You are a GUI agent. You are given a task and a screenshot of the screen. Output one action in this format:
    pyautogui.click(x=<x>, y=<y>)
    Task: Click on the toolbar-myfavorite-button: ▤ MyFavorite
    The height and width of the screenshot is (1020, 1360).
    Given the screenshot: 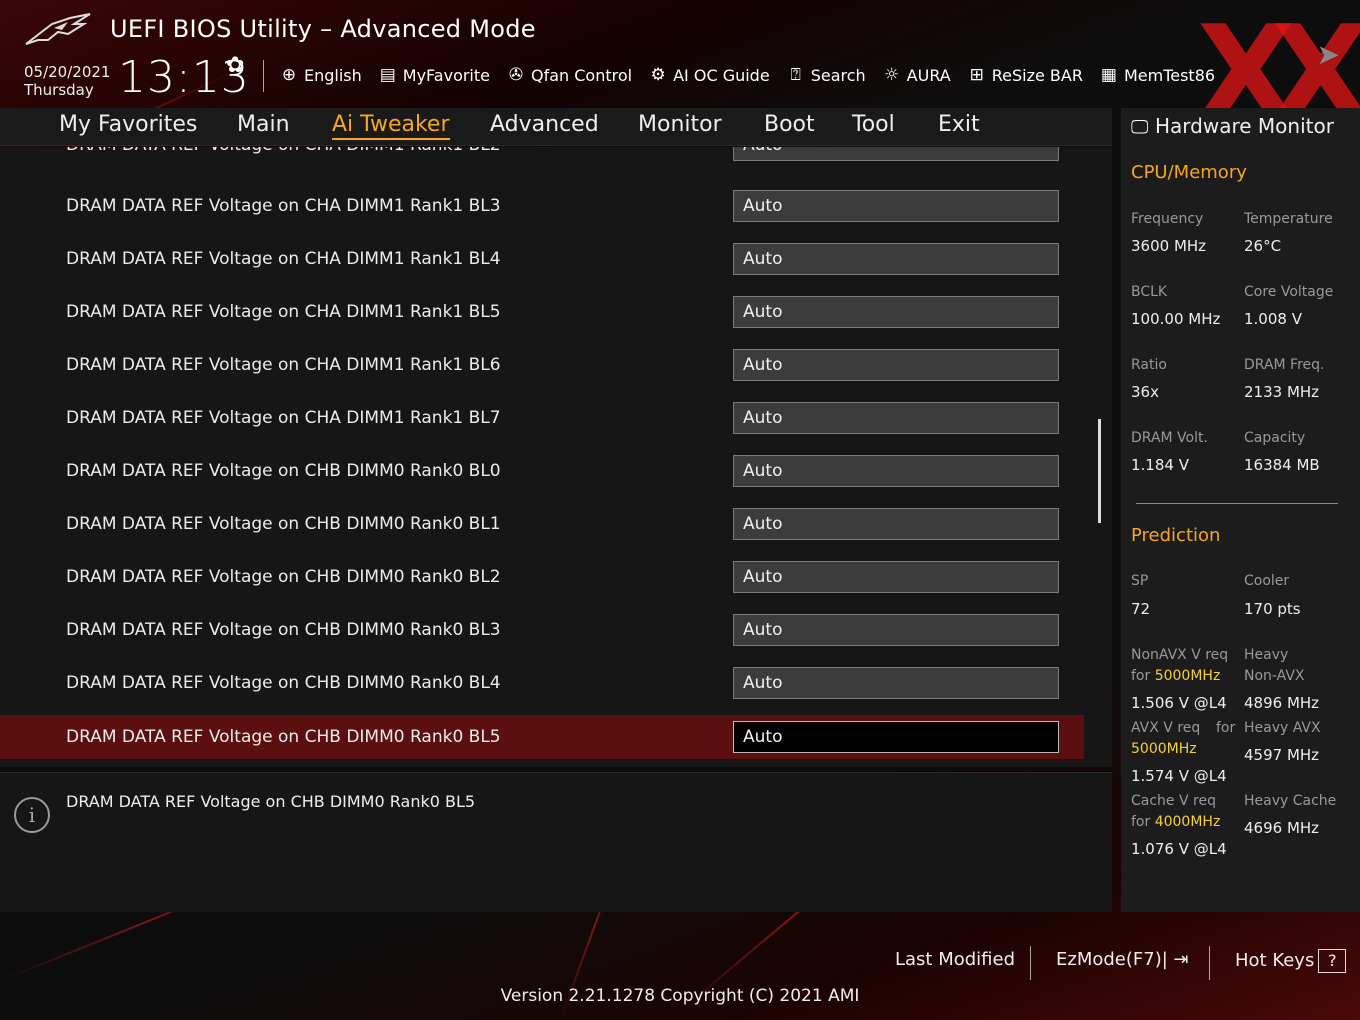 What is the action you would take?
    pyautogui.click(x=433, y=75)
    